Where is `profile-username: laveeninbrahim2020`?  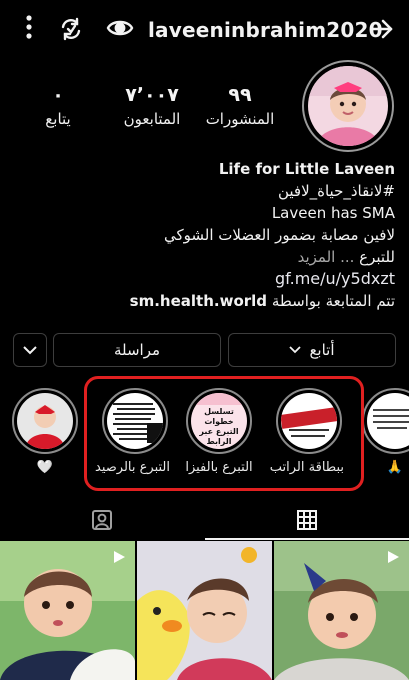
profile-username: laveeninbrahim2020 is located at coordinates (265, 30).